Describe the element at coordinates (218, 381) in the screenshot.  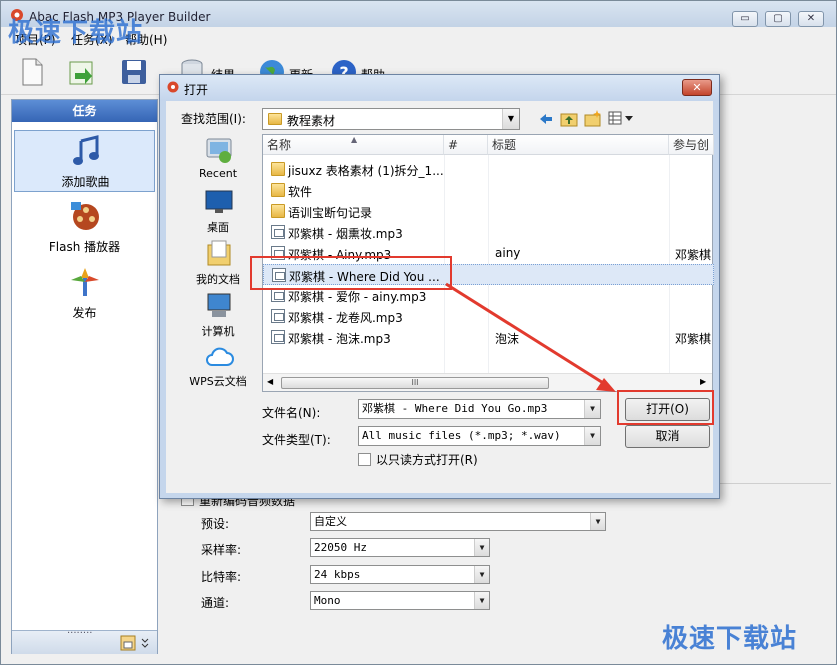
I see `place-wps-cloud-label: WPS云文档` at that location.